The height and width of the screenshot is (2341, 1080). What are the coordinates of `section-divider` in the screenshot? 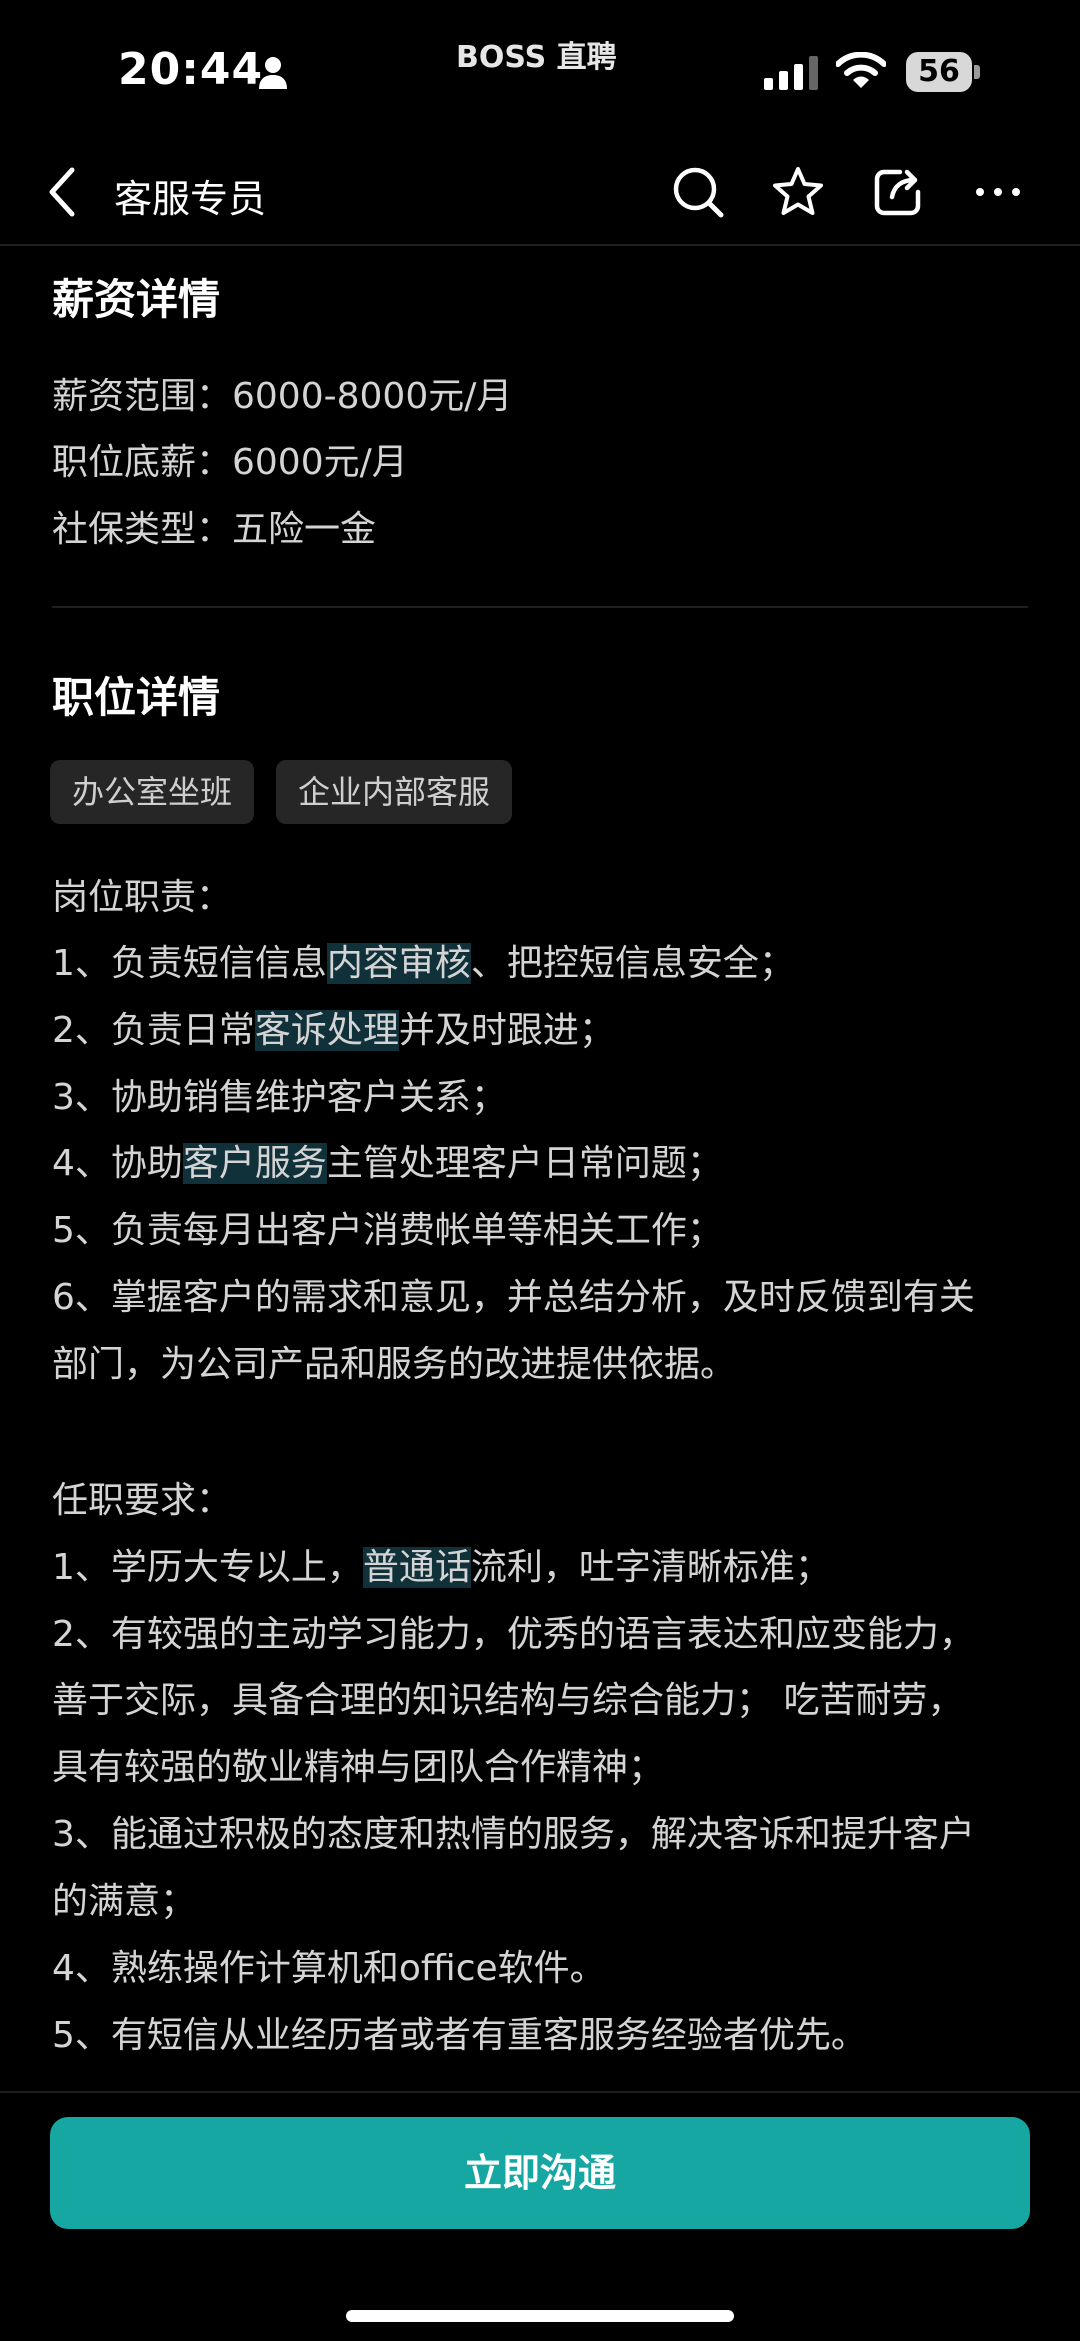 It's located at (540, 607).